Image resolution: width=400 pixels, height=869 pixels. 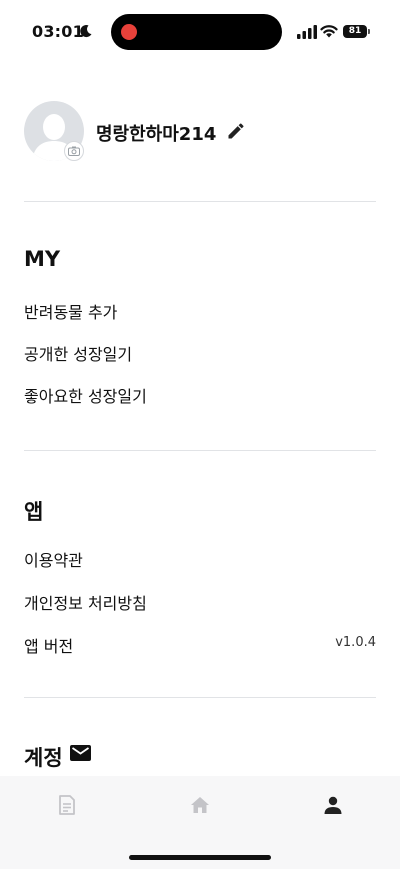 I want to click on menu-item-label: 공개한 성장일기, so click(x=78, y=354).